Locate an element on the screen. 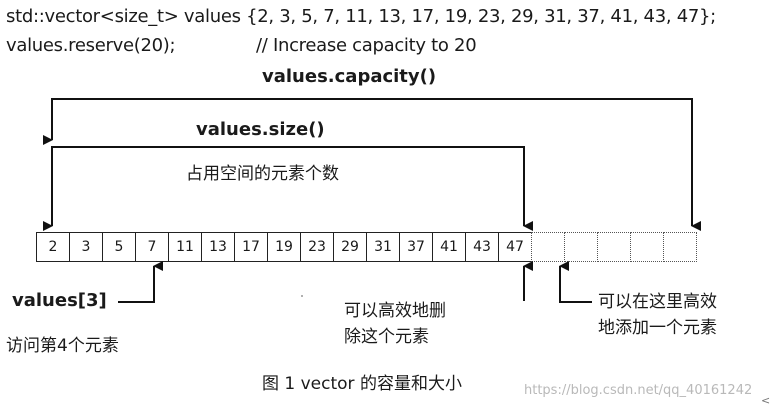 The height and width of the screenshot is (410, 774). index-arrow is located at coordinates (140, 282).